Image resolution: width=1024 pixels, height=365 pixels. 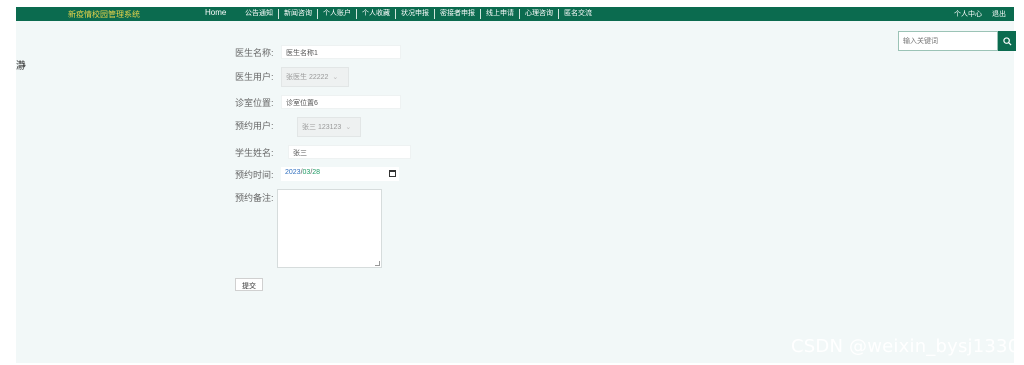 What do you see at coordinates (249, 284) in the screenshot?
I see `submit-button: 提交` at bounding box center [249, 284].